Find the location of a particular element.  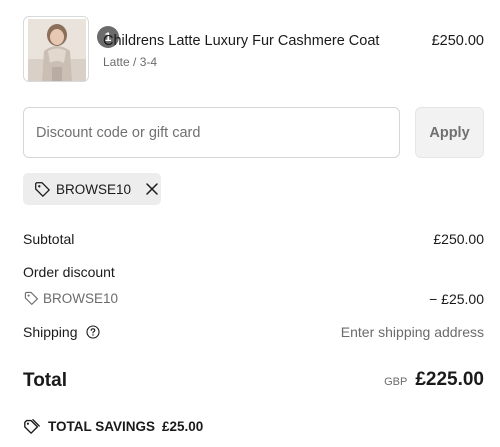

product-thumbnail is located at coordinates (56, 49).